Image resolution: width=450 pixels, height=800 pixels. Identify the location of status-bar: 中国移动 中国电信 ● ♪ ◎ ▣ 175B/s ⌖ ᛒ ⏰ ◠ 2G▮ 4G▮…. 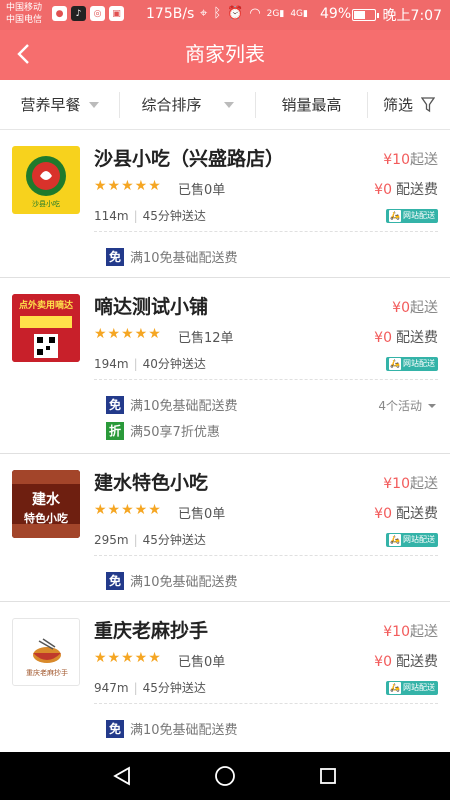
(225, 15).